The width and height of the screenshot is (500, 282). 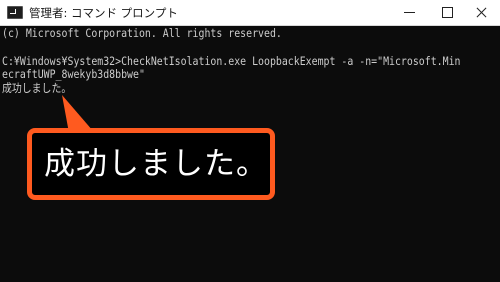 I want to click on callout-box: 成功しました。, so click(x=151, y=164).